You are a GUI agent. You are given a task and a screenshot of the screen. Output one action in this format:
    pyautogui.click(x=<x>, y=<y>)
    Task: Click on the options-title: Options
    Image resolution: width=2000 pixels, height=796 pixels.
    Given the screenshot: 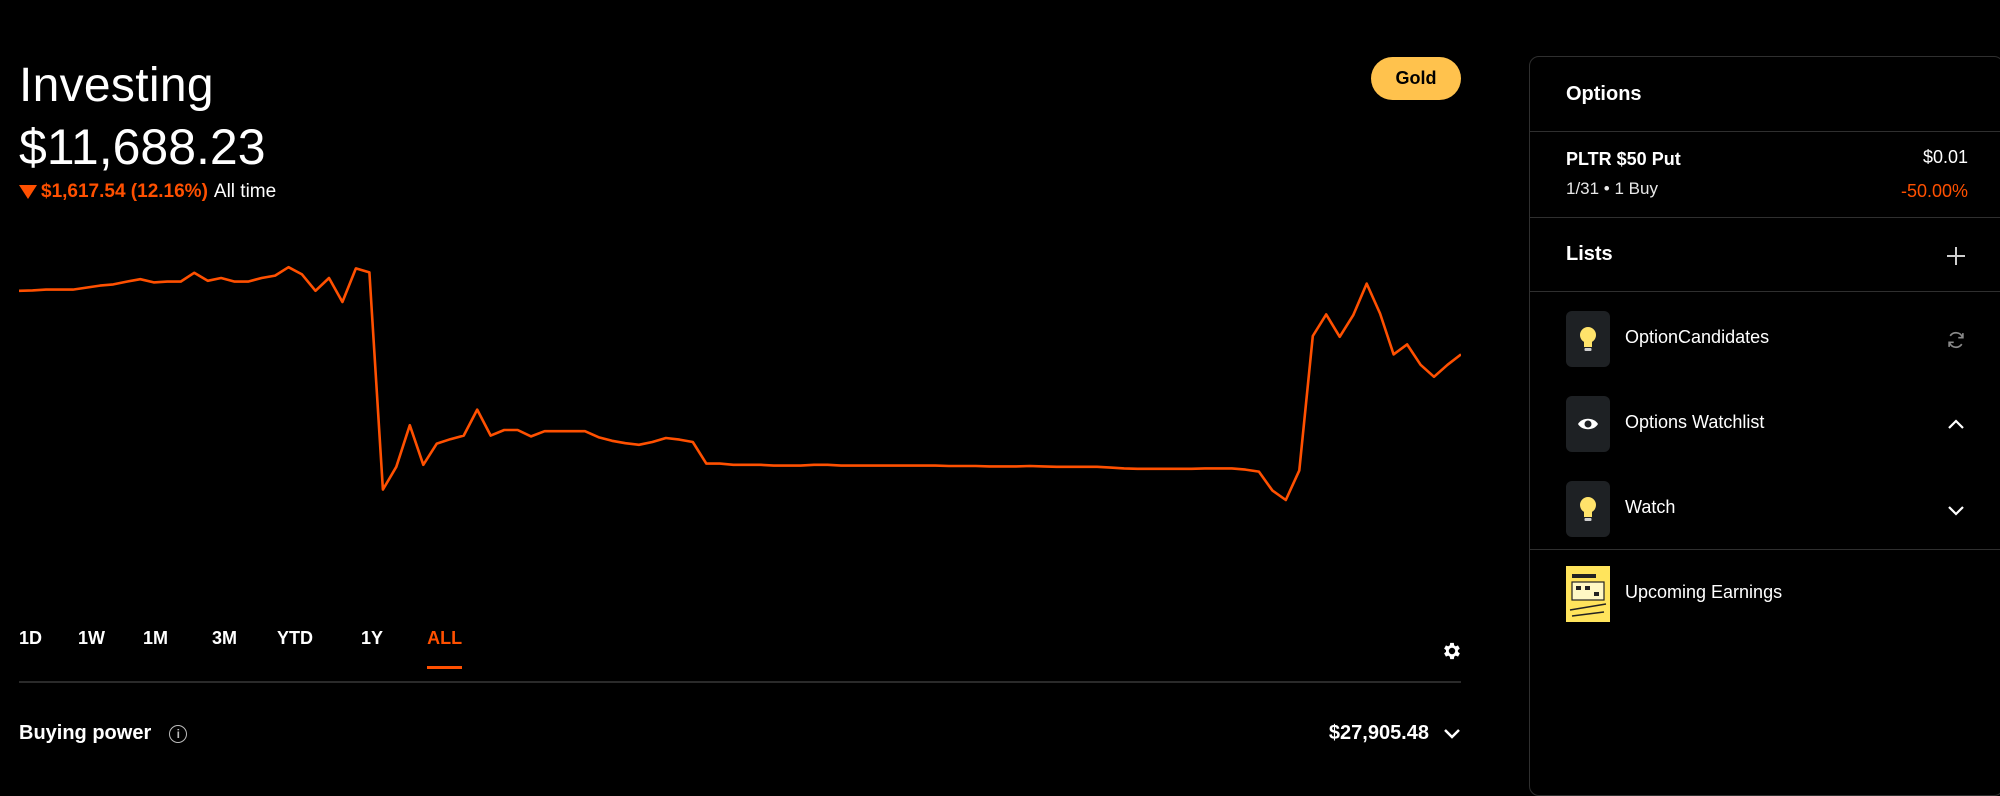 What is the action you would take?
    pyautogui.click(x=1604, y=94)
    